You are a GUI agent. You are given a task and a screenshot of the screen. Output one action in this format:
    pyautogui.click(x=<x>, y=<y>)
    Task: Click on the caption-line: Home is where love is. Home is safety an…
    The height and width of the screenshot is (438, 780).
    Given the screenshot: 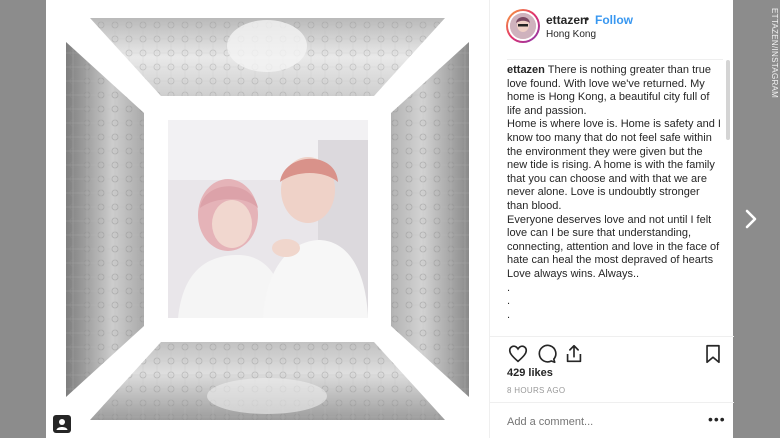 What is the action you would take?
    pyautogui.click(x=614, y=165)
    